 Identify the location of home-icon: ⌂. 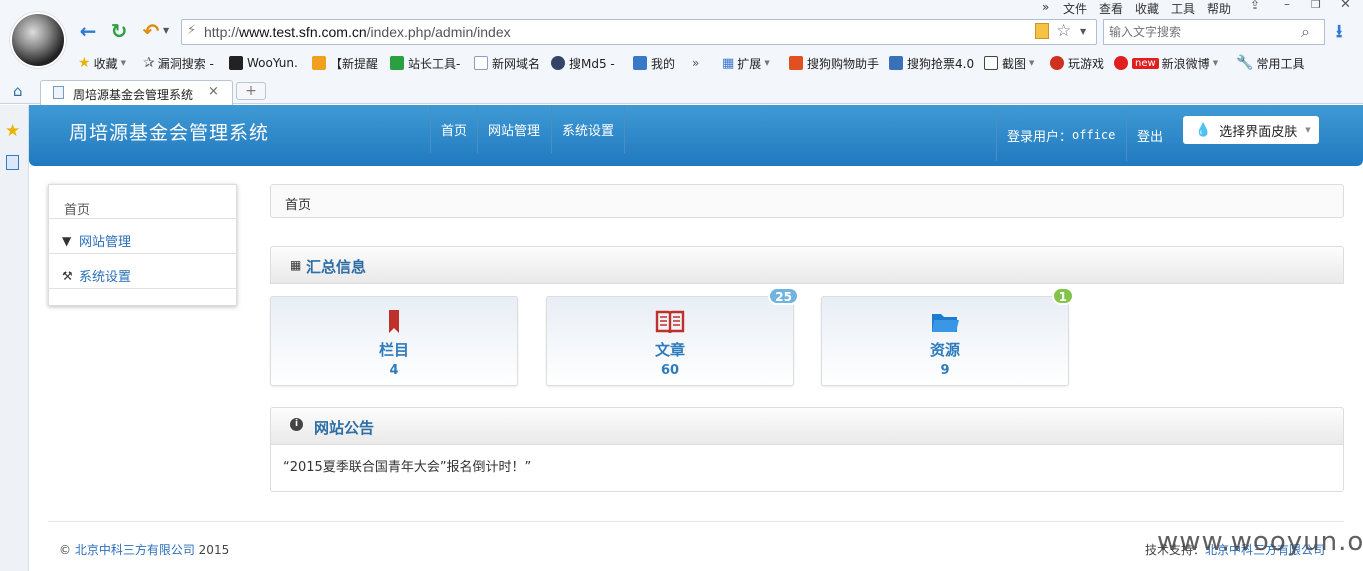
(18, 91).